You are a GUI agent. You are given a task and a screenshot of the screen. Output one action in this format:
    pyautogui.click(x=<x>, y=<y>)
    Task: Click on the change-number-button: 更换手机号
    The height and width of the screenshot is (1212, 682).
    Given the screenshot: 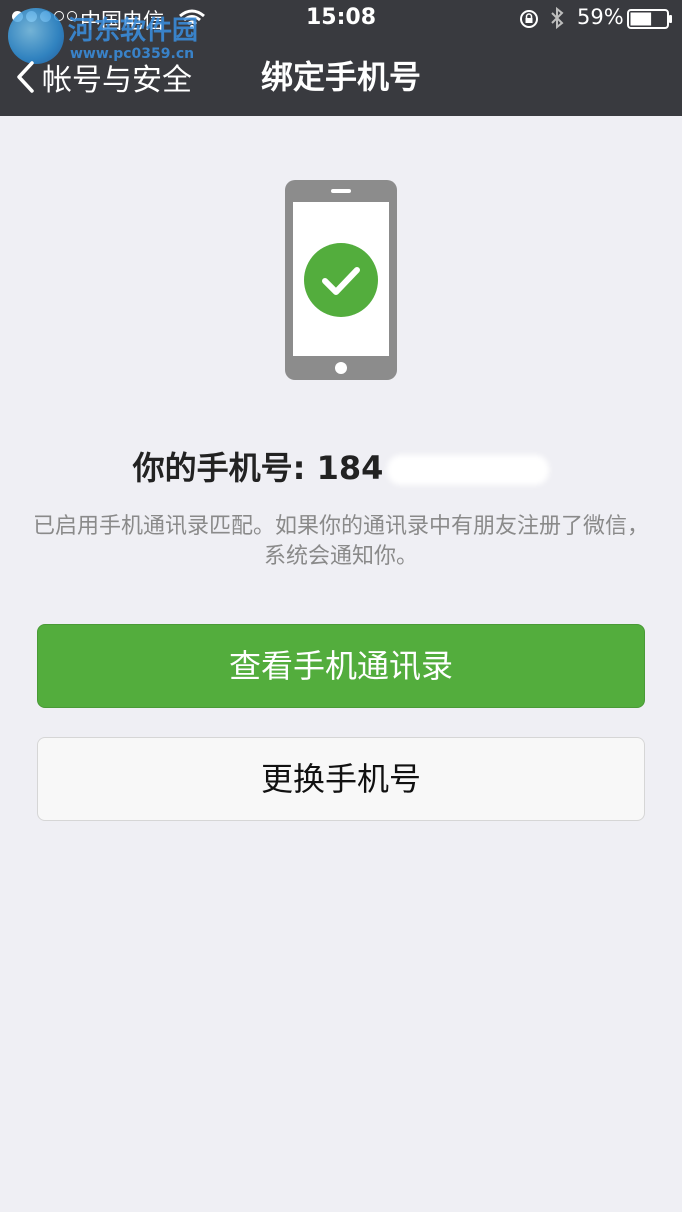 What is the action you would take?
    pyautogui.click(x=341, y=779)
    